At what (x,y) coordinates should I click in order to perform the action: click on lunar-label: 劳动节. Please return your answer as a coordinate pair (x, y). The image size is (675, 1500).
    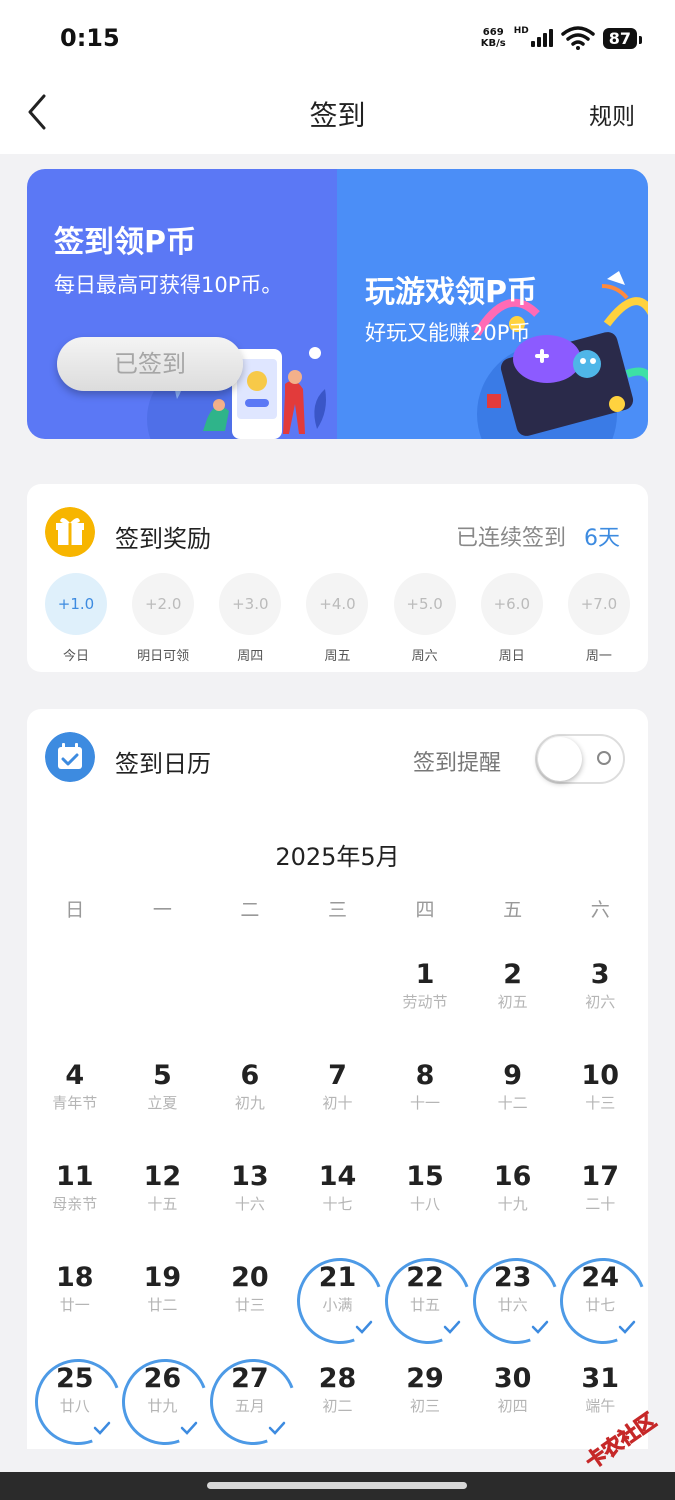
    Looking at the image, I should click on (425, 1002).